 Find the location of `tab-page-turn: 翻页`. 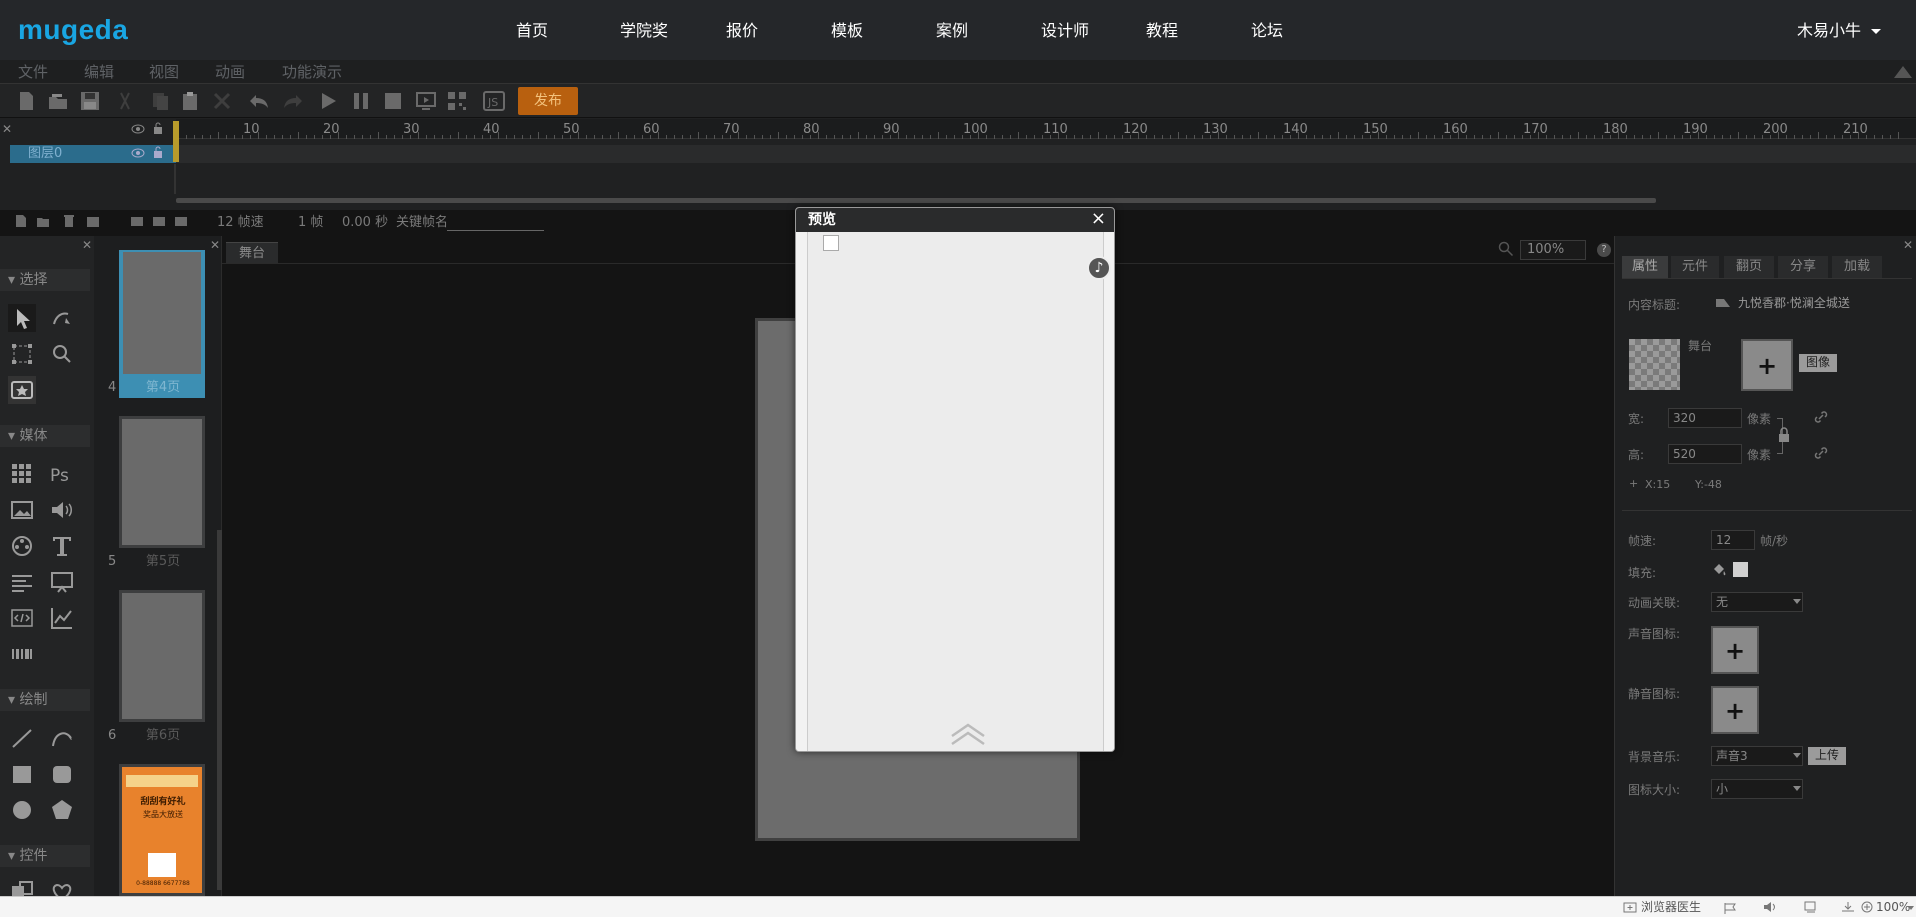

tab-page-turn: 翻页 is located at coordinates (1749, 267).